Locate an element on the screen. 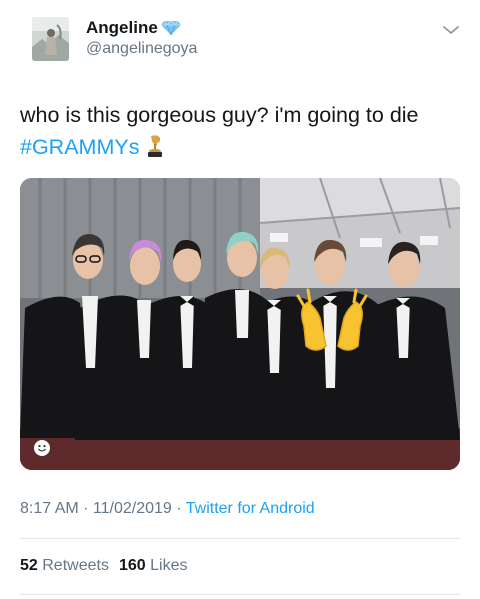  avatar-photo is located at coordinates (50, 39).